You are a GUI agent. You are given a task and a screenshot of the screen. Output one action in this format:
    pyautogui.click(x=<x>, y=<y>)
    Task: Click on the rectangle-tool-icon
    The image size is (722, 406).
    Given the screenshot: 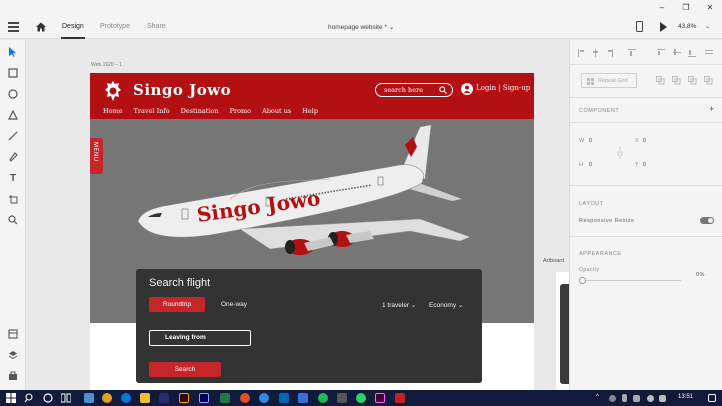 What is the action you would take?
    pyautogui.click(x=13, y=73)
    